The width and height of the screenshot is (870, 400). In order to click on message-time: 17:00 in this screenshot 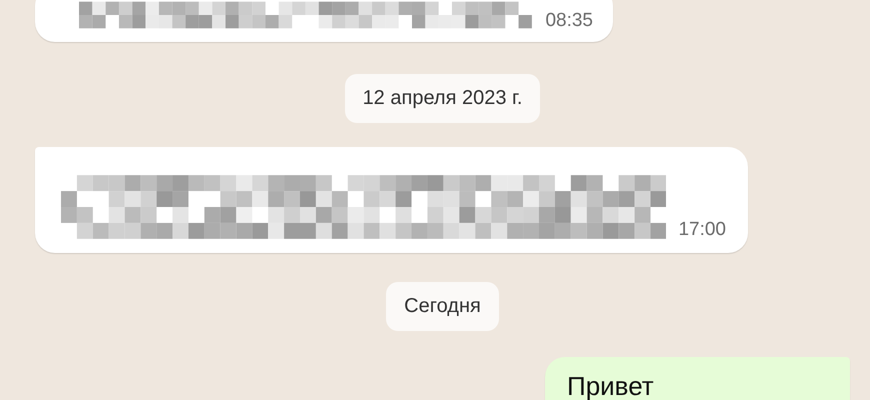, I will do `click(702, 230)`.